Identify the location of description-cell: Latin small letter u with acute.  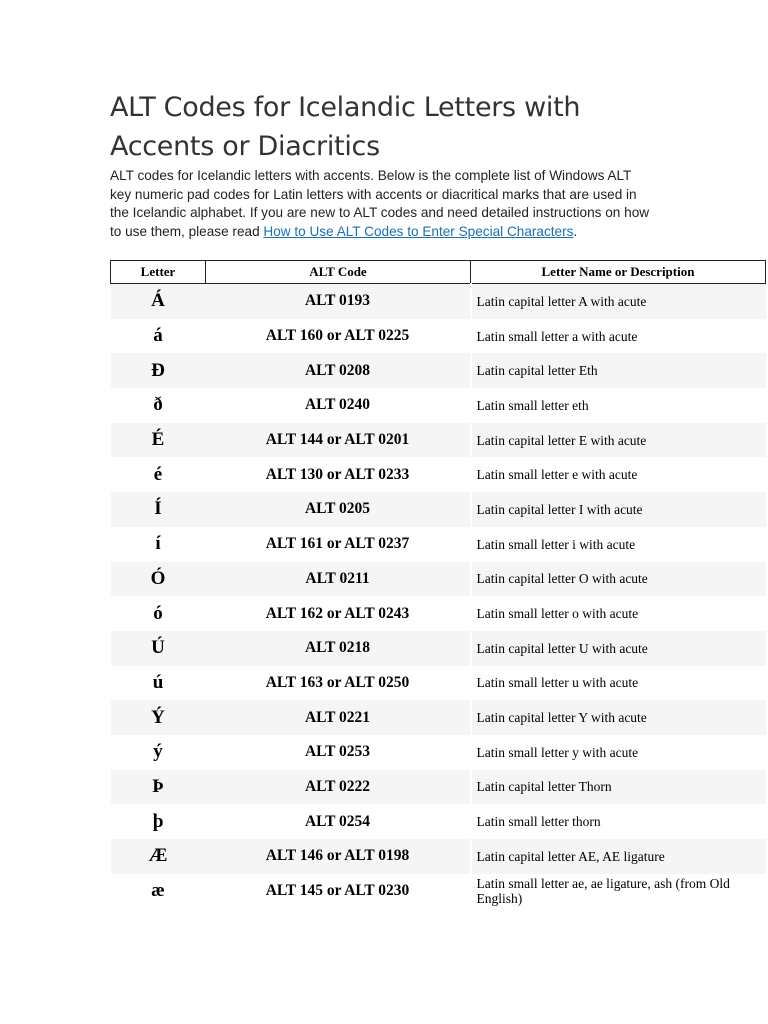
(617, 683).